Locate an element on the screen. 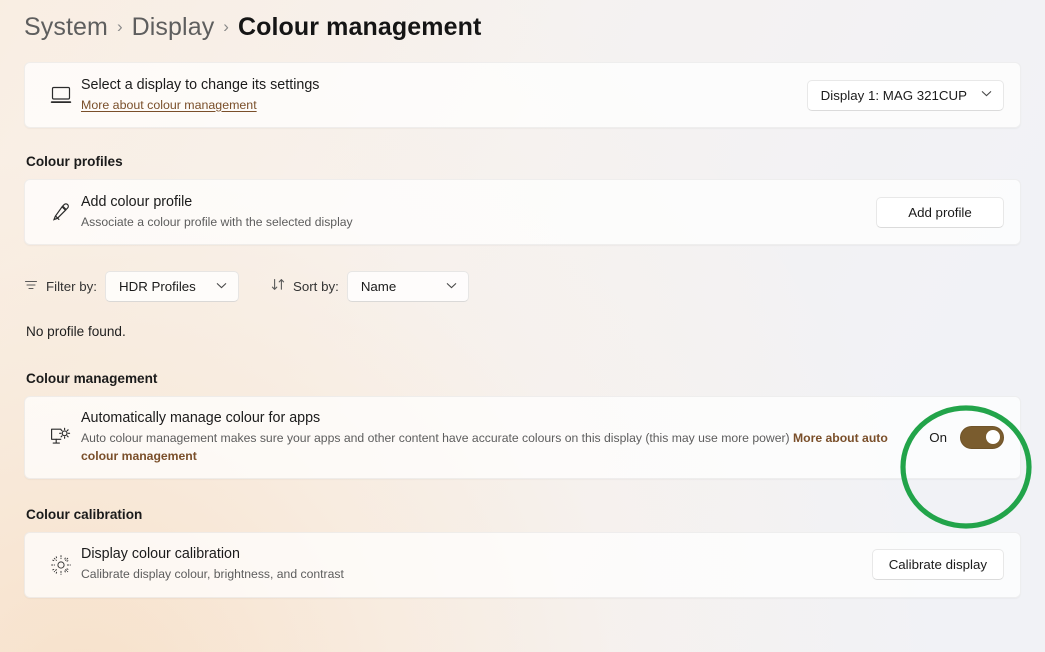 The image size is (1045, 652). display-colour-calibration-title: Display colour calibration is located at coordinates (160, 554).